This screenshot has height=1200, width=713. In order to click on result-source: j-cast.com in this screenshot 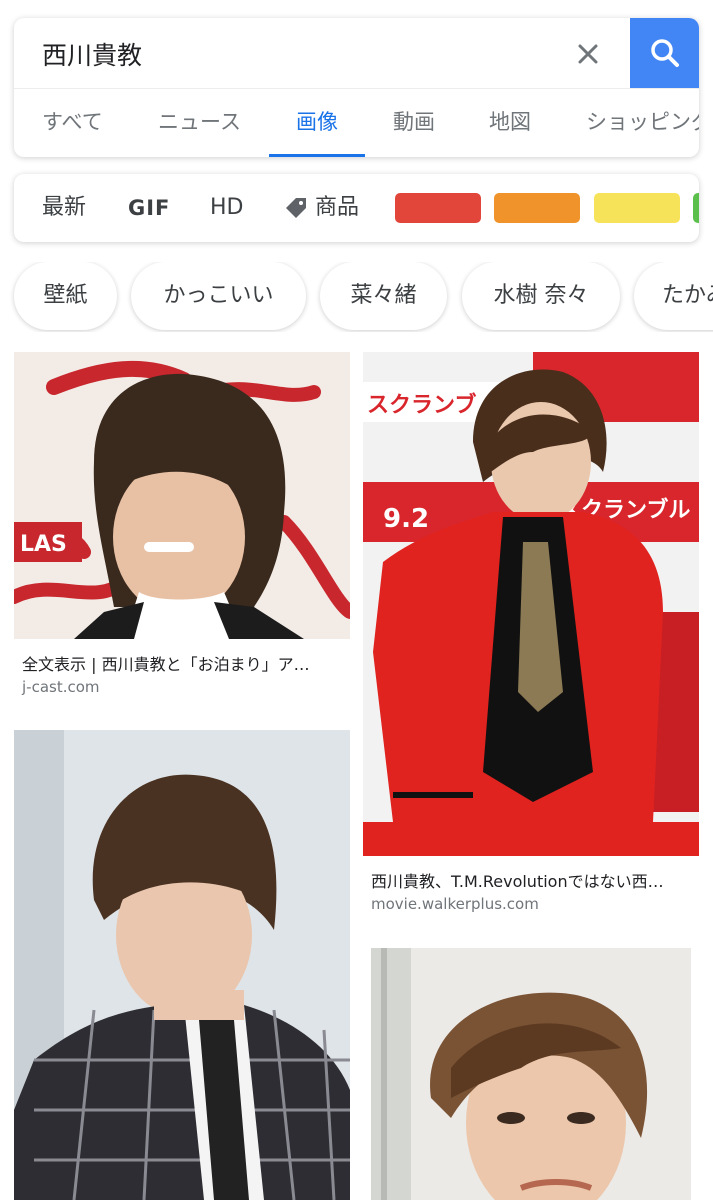, I will do `click(61, 687)`.